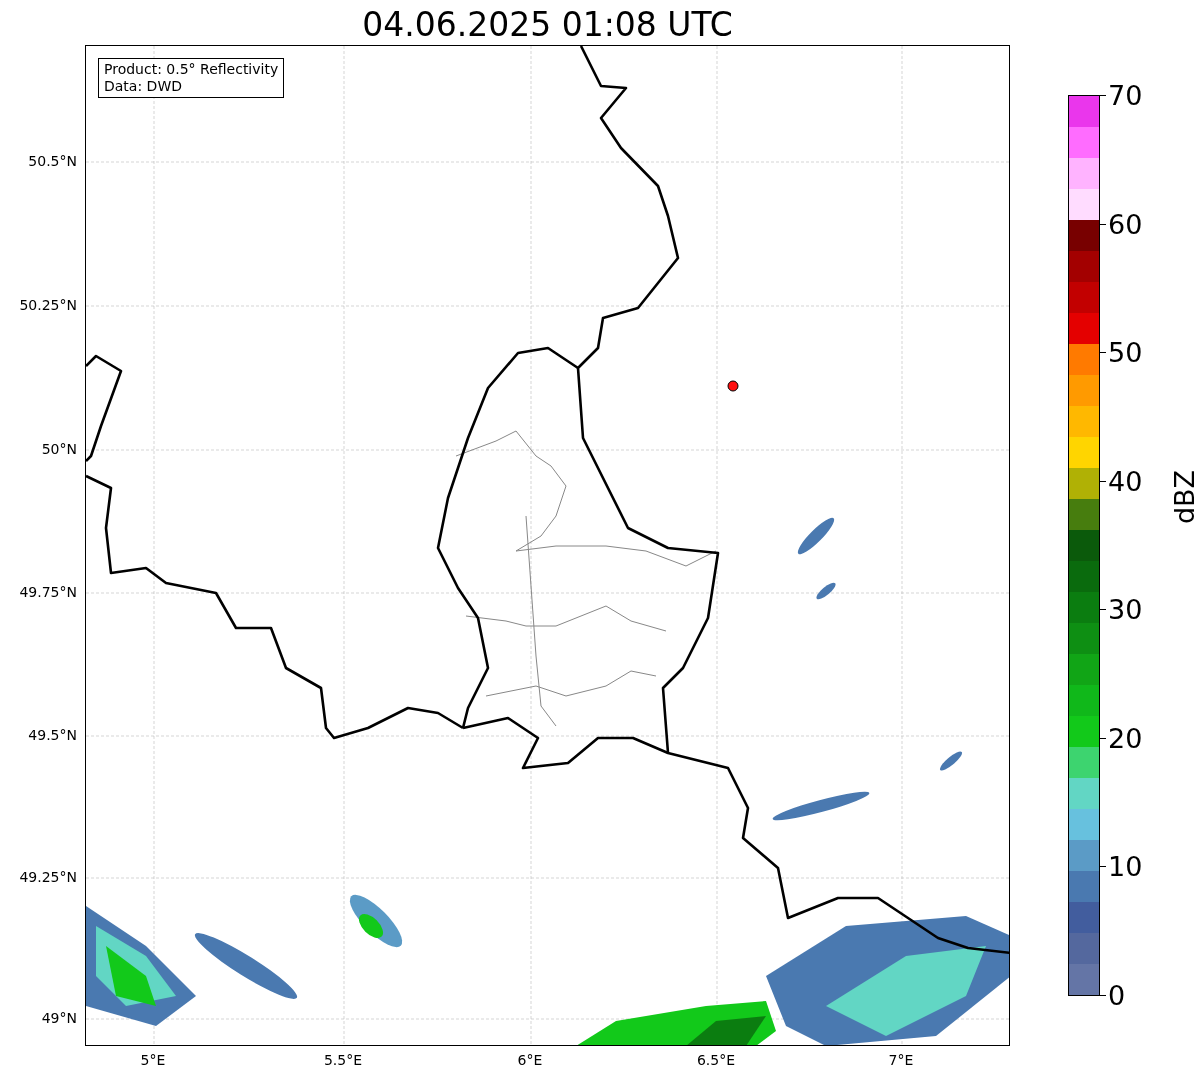 This screenshot has width=1202, height=1081. Describe the element at coordinates (716, 1060) in the screenshot. I see `longitude-tick-label: 6.5°E` at that location.